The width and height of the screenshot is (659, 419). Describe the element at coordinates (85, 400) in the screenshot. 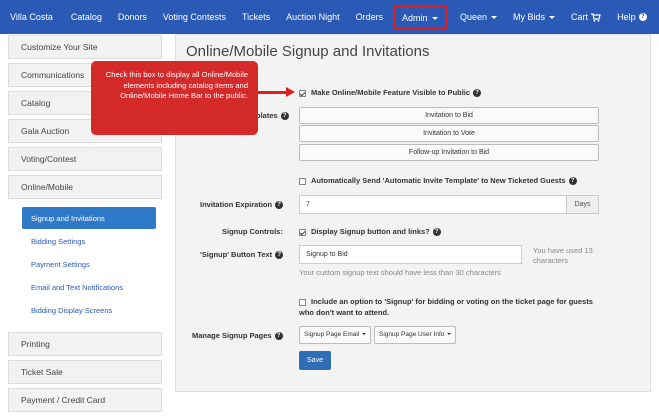

I see `sidebar-item-payment-credit-card: Payment / Credit Card` at that location.